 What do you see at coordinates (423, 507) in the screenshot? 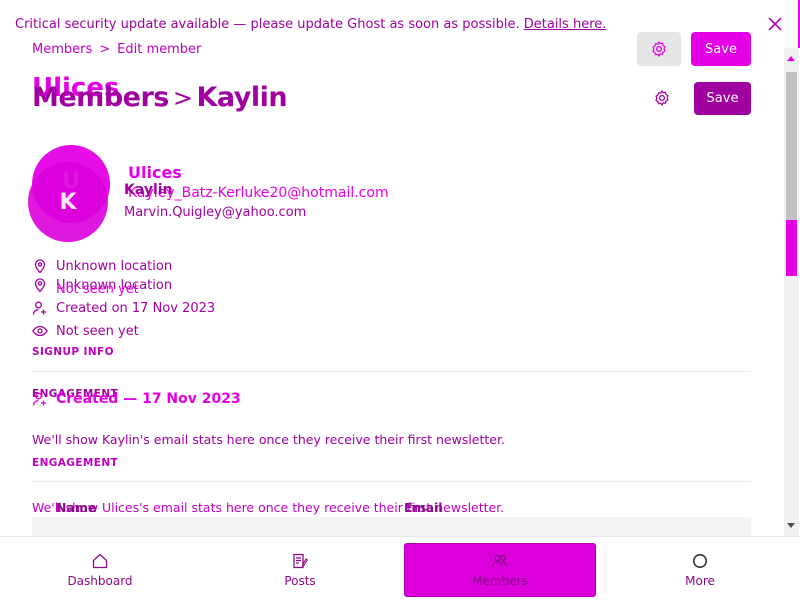
I see `table-header-email: Email` at bounding box center [423, 507].